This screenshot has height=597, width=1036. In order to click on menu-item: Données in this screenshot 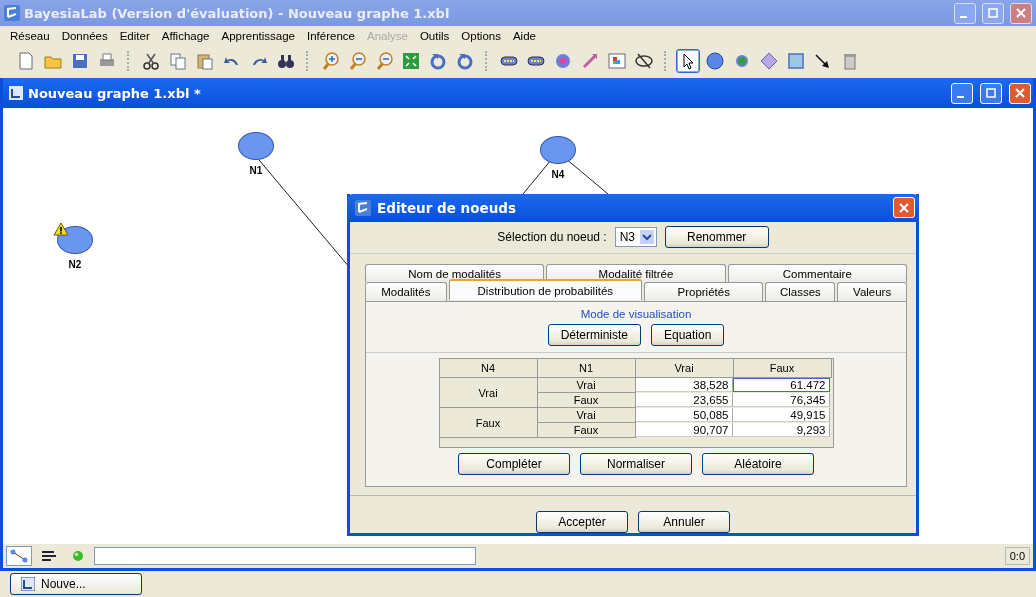, I will do `click(84, 36)`.